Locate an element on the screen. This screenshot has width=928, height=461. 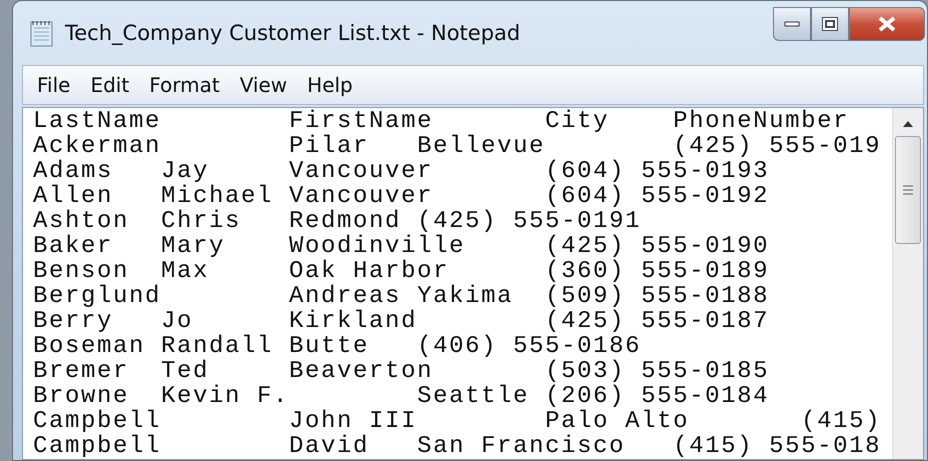
text-line: Adams Jay Vancouver (604) 555-0193 is located at coordinates (401, 171).